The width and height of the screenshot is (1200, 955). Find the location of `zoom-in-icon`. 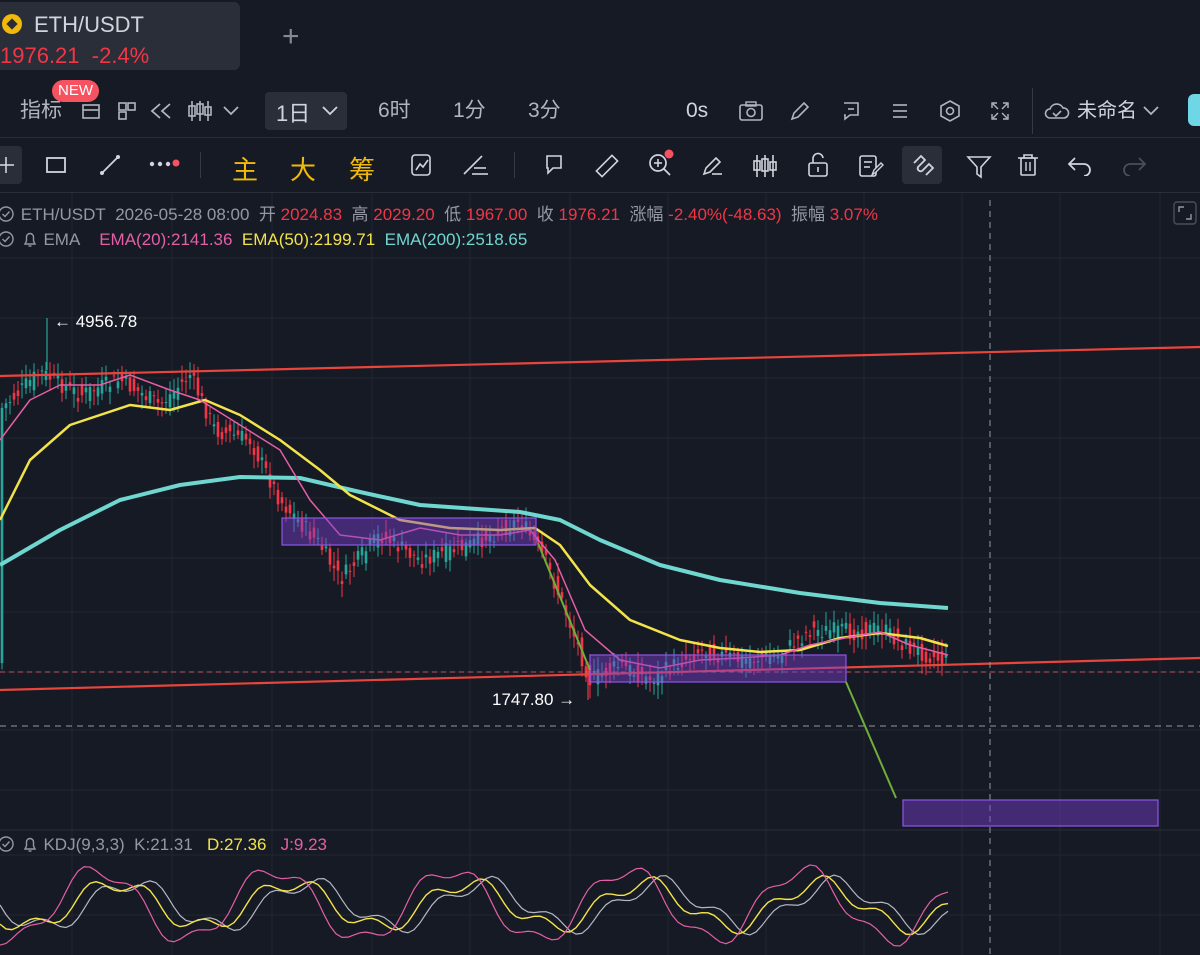

zoom-in-icon is located at coordinates (661, 164).